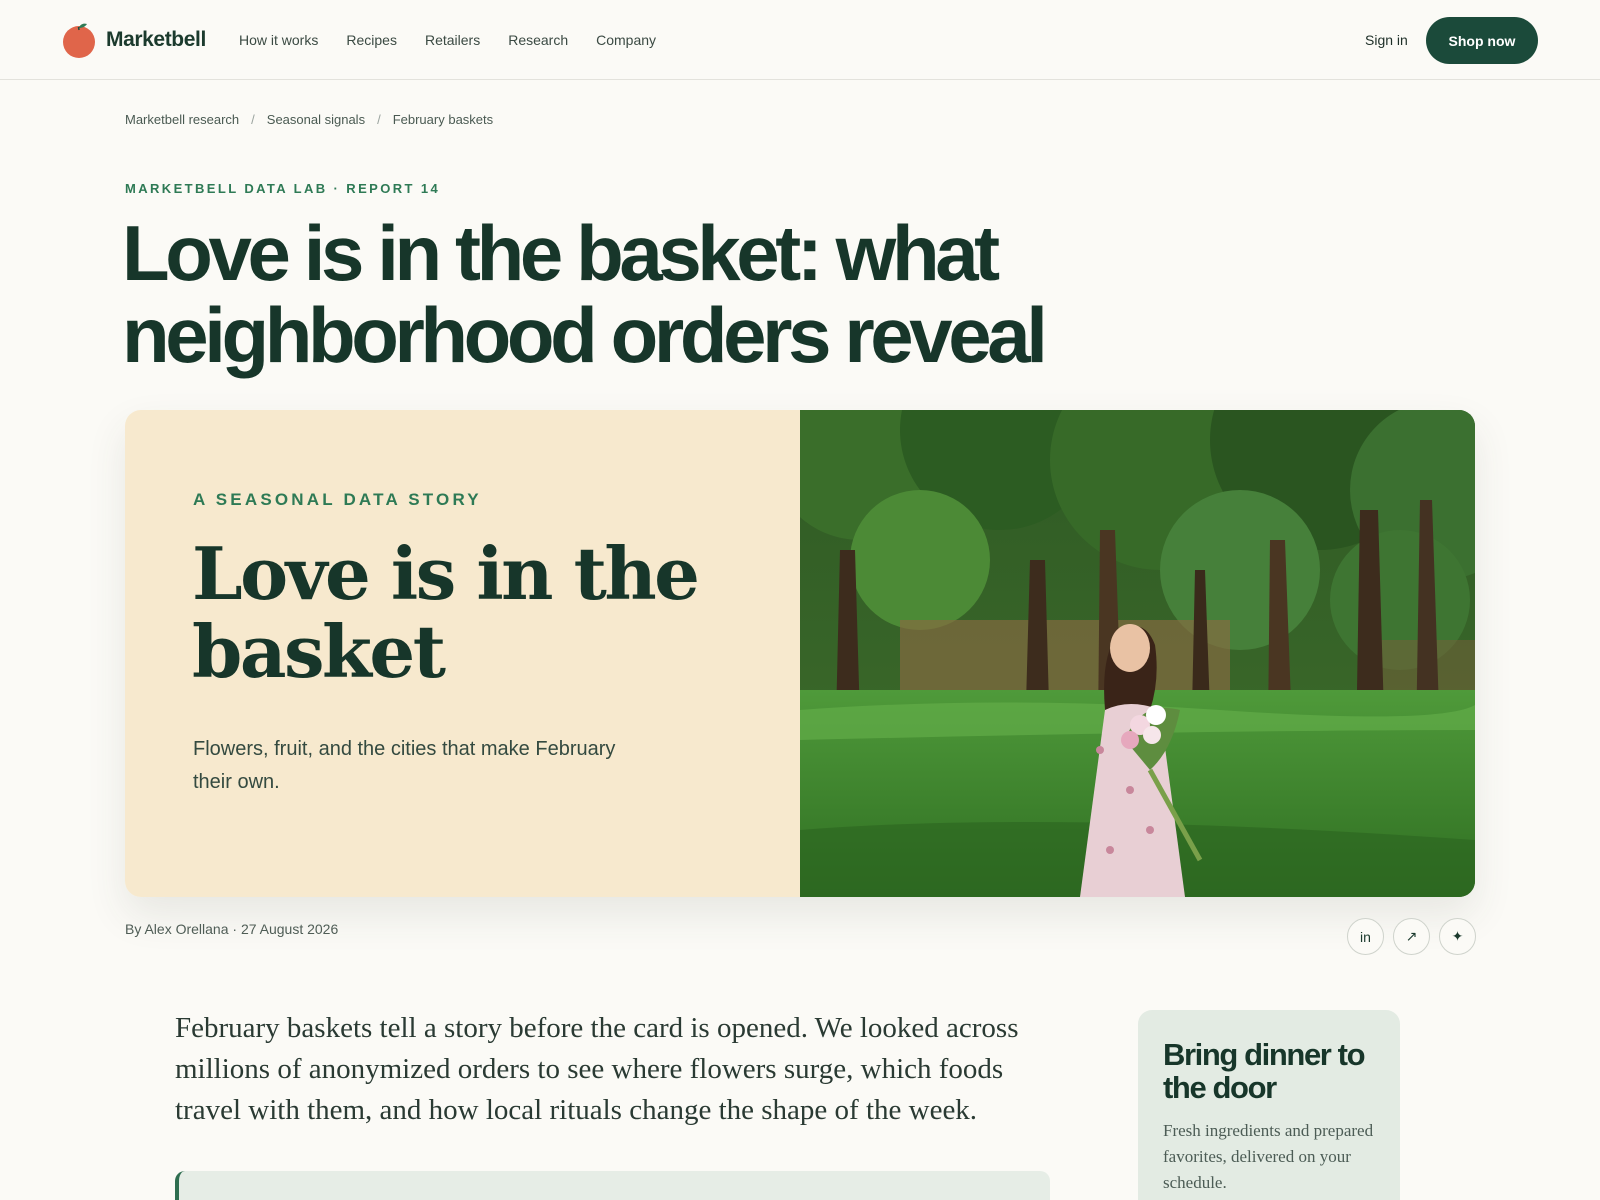 This screenshot has width=1600, height=1200. What do you see at coordinates (443, 119) in the screenshot?
I see `breadcrumb-item-february-baskets: February baskets` at bounding box center [443, 119].